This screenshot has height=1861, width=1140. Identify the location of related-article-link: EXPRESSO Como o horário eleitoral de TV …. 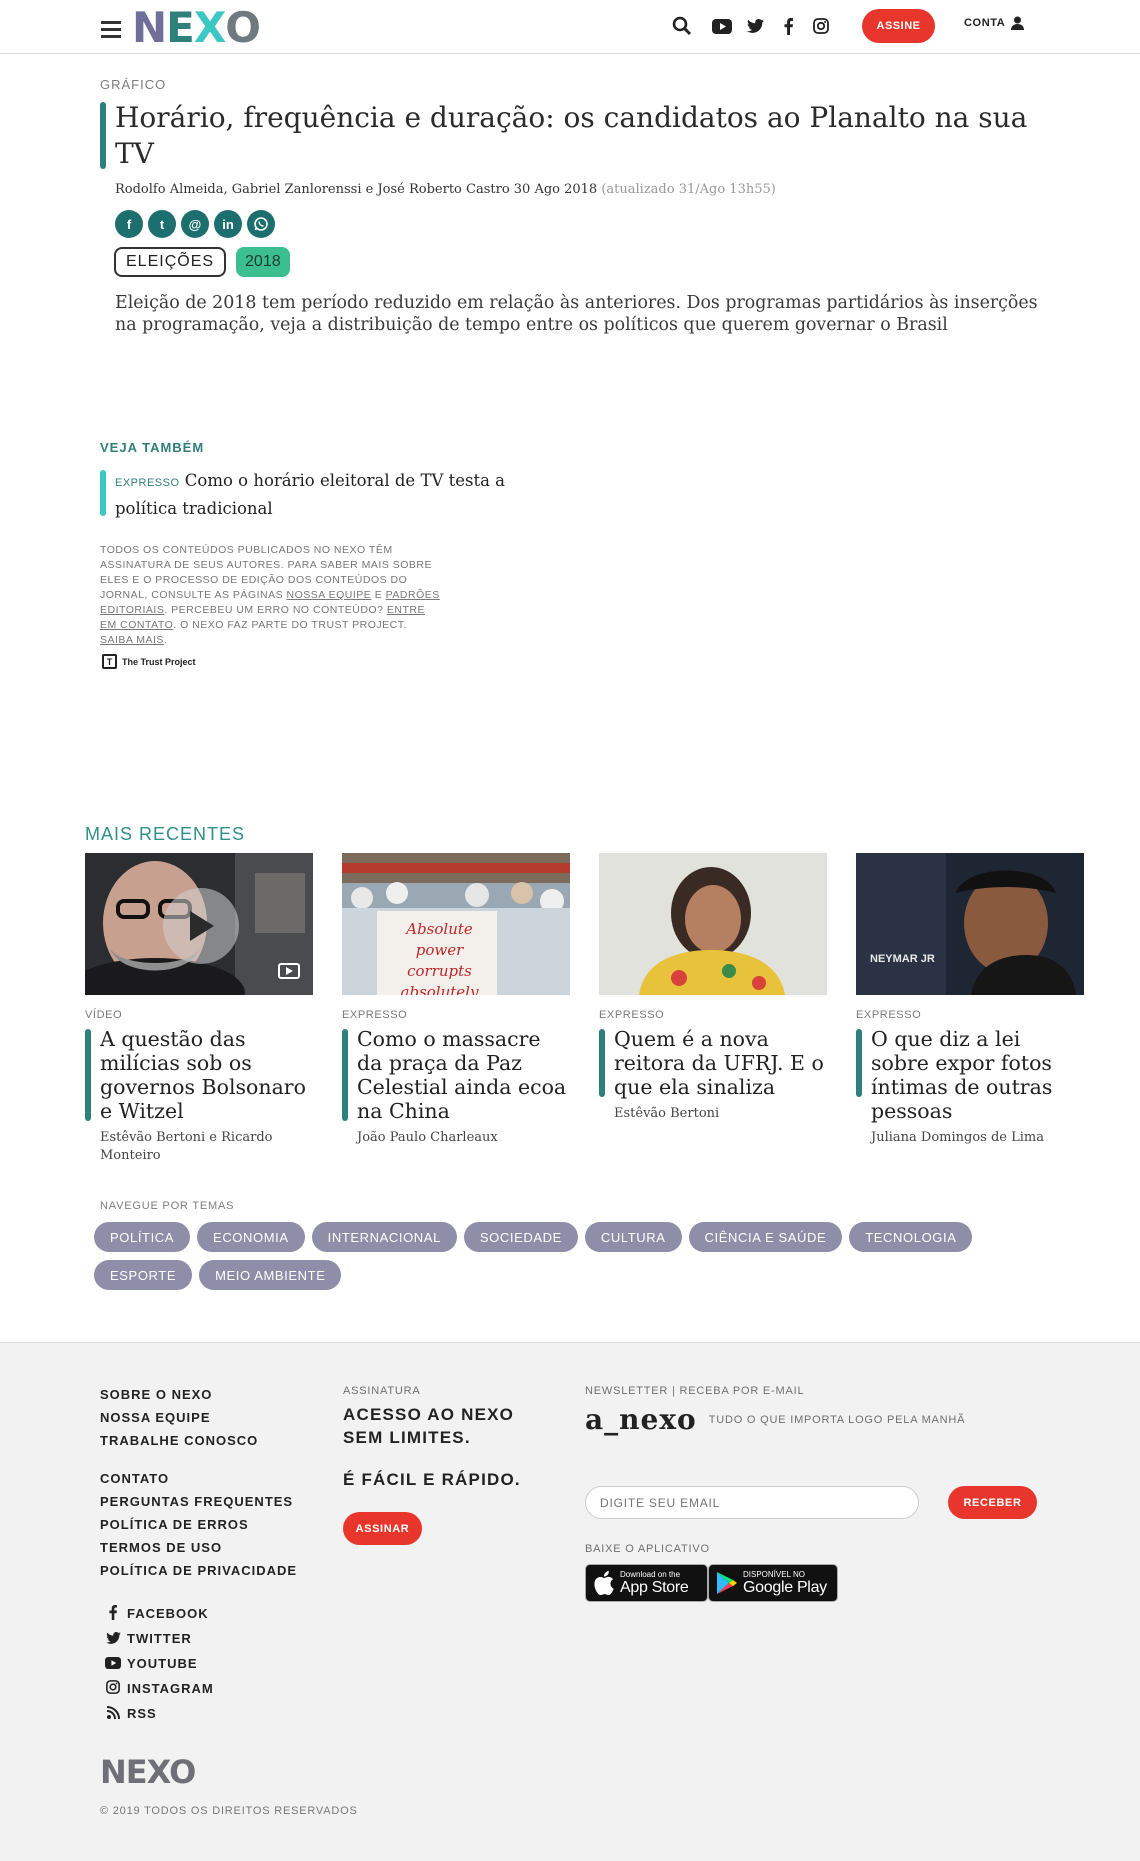
(315, 494).